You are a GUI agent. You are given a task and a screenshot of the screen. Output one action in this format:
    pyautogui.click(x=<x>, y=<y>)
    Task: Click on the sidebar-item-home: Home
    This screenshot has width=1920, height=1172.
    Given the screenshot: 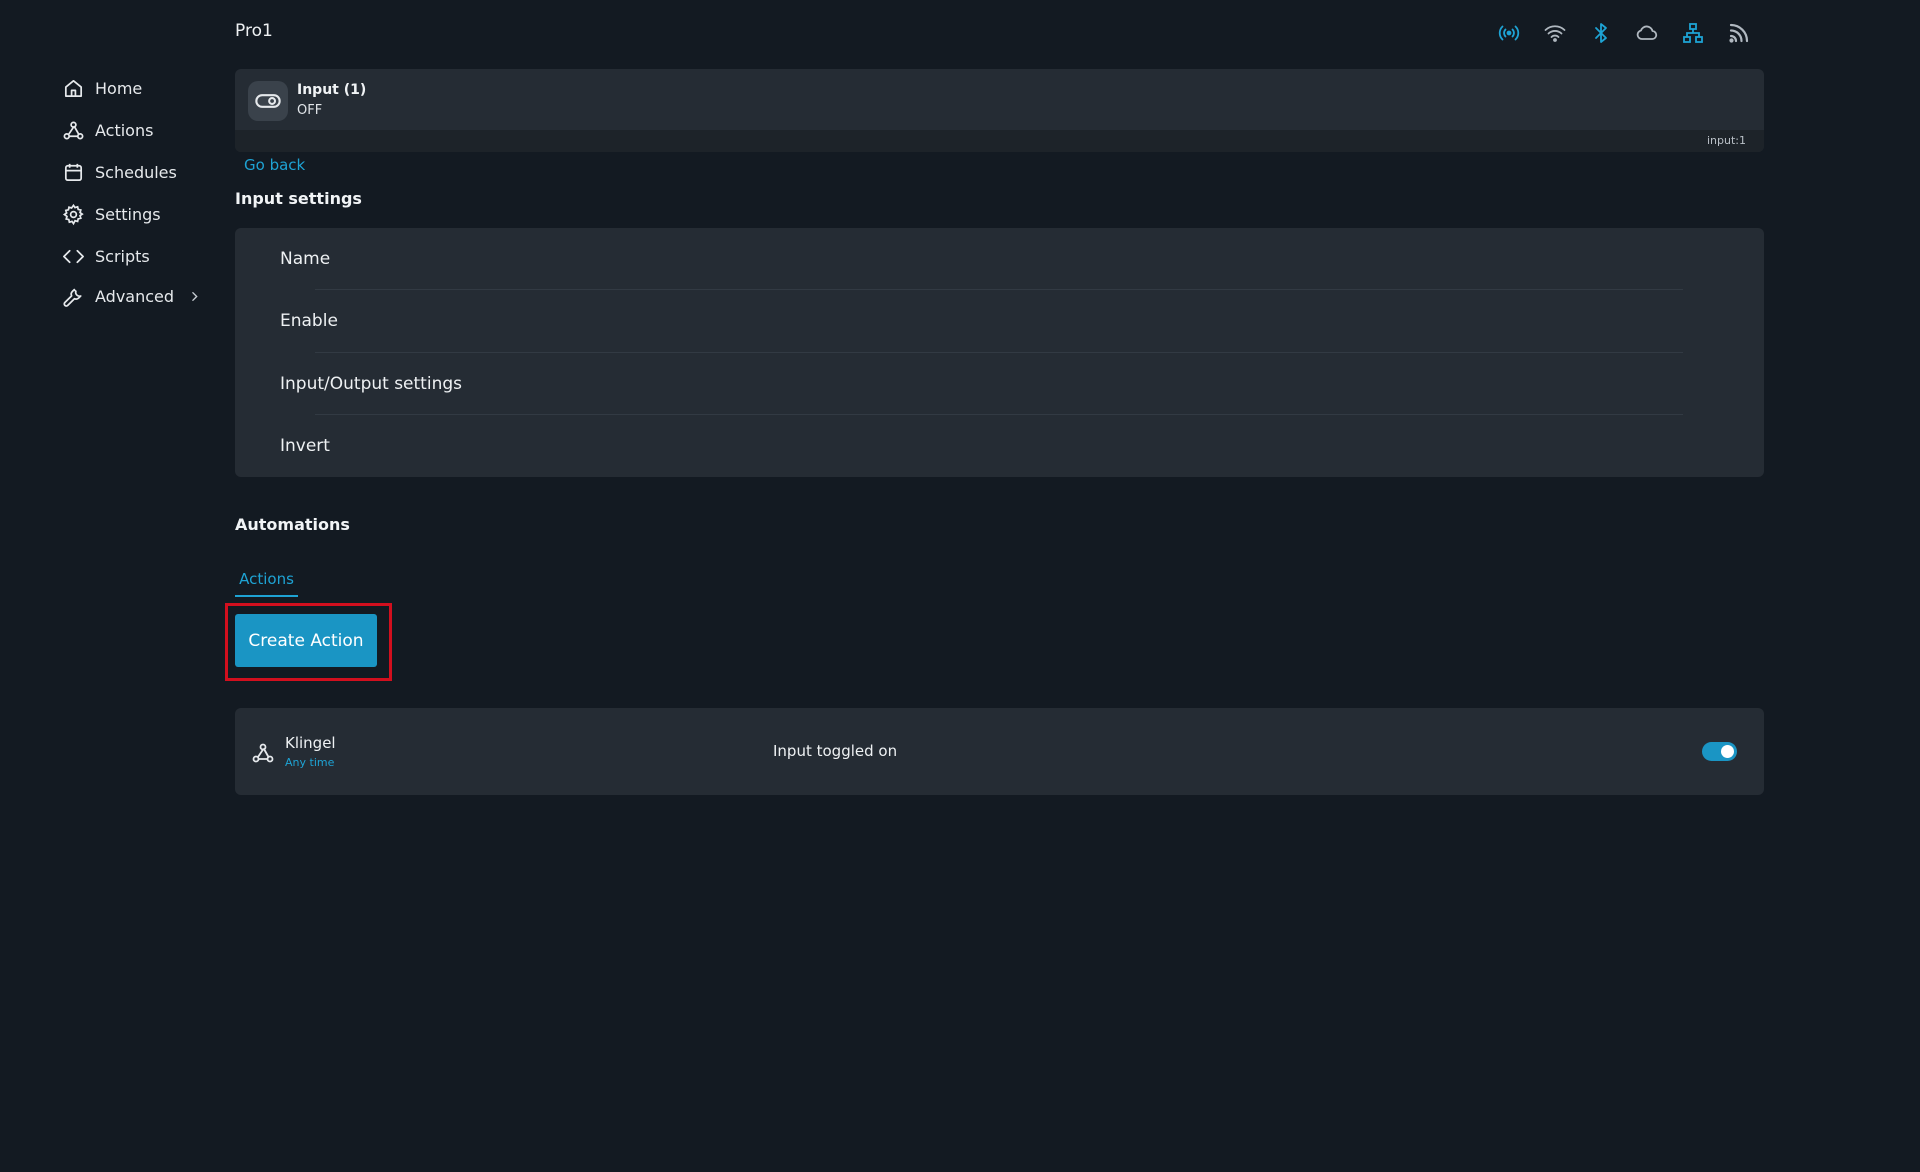 What is the action you would take?
    pyautogui.click(x=102, y=88)
    